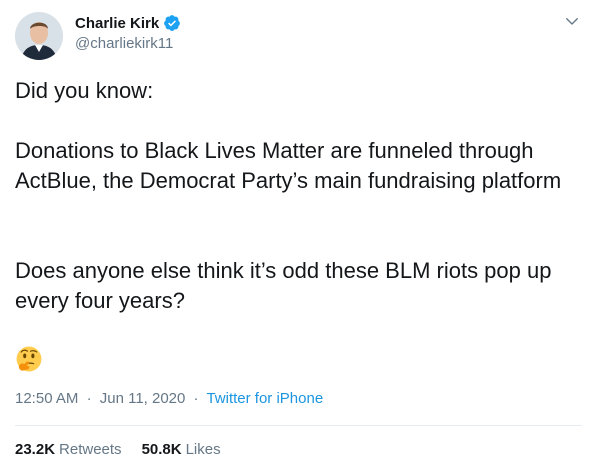 The width and height of the screenshot is (597, 472). What do you see at coordinates (295, 91) in the screenshot?
I see `tweet-text-line1: Did you know:` at bounding box center [295, 91].